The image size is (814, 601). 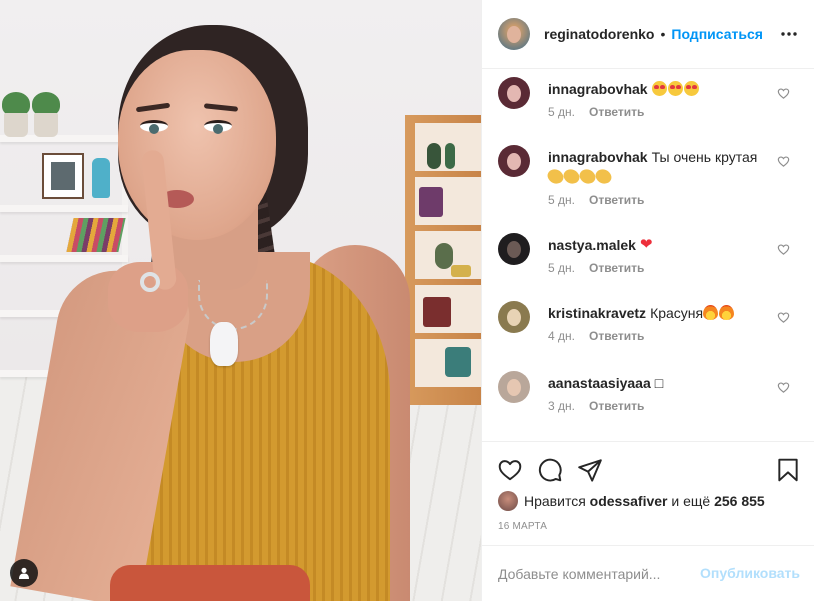 What do you see at coordinates (96, 235) in the screenshot?
I see `photo-books` at bounding box center [96, 235].